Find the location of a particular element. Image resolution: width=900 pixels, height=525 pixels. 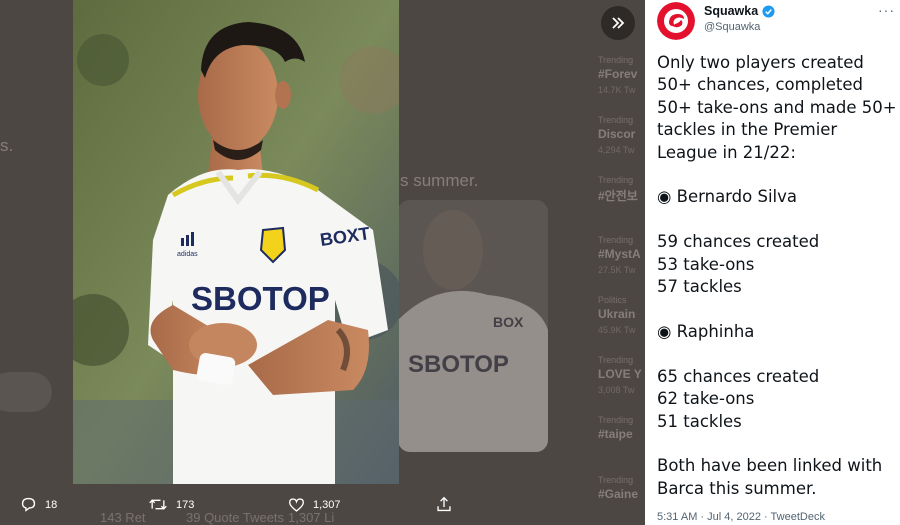

like-button: 1,307 is located at coordinates (314, 504).